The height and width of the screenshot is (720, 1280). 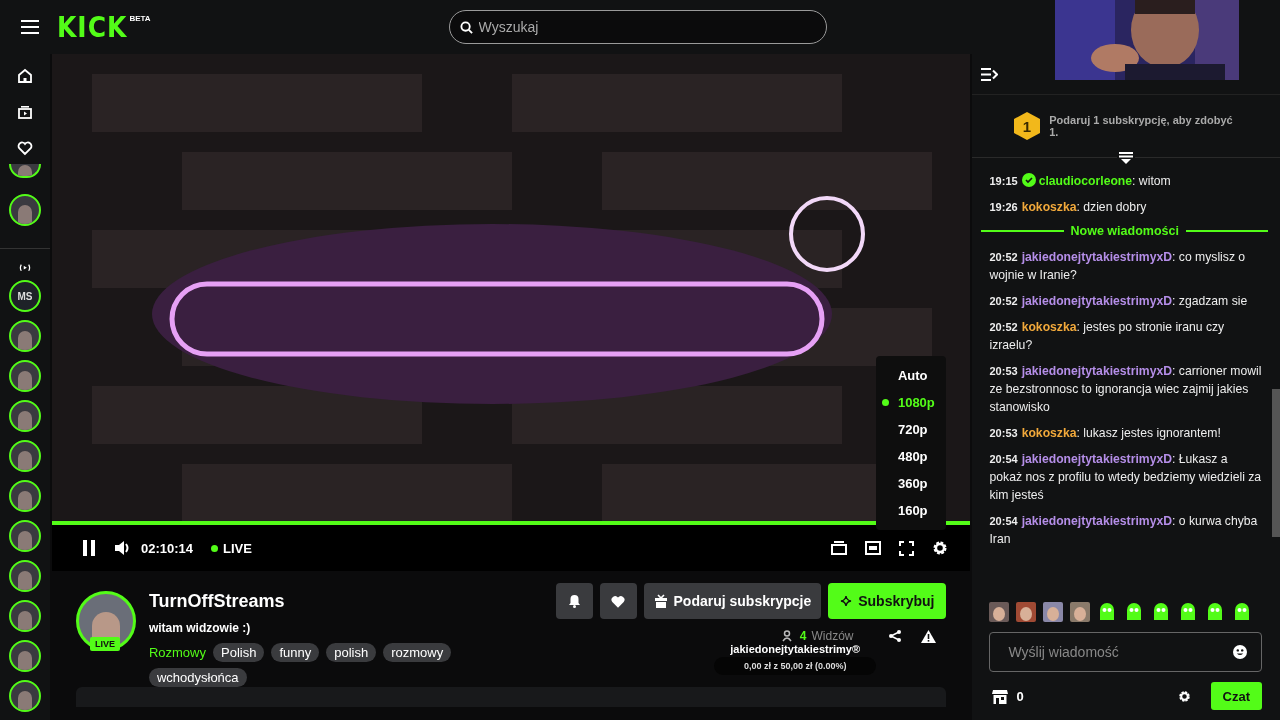 What do you see at coordinates (166, 548) in the screenshot?
I see `stream-time: 02:10:14` at bounding box center [166, 548].